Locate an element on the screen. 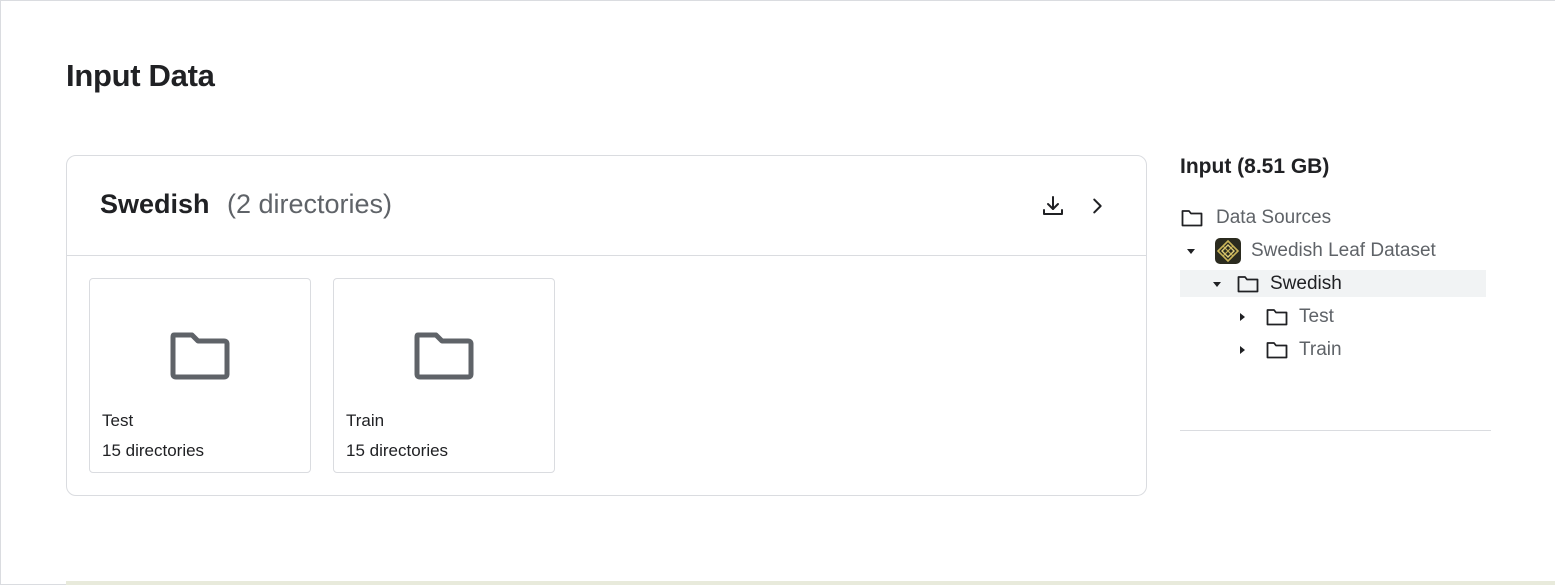 This screenshot has width=1555, height=585. card-header: Swedish (2 directories) is located at coordinates (606, 206).